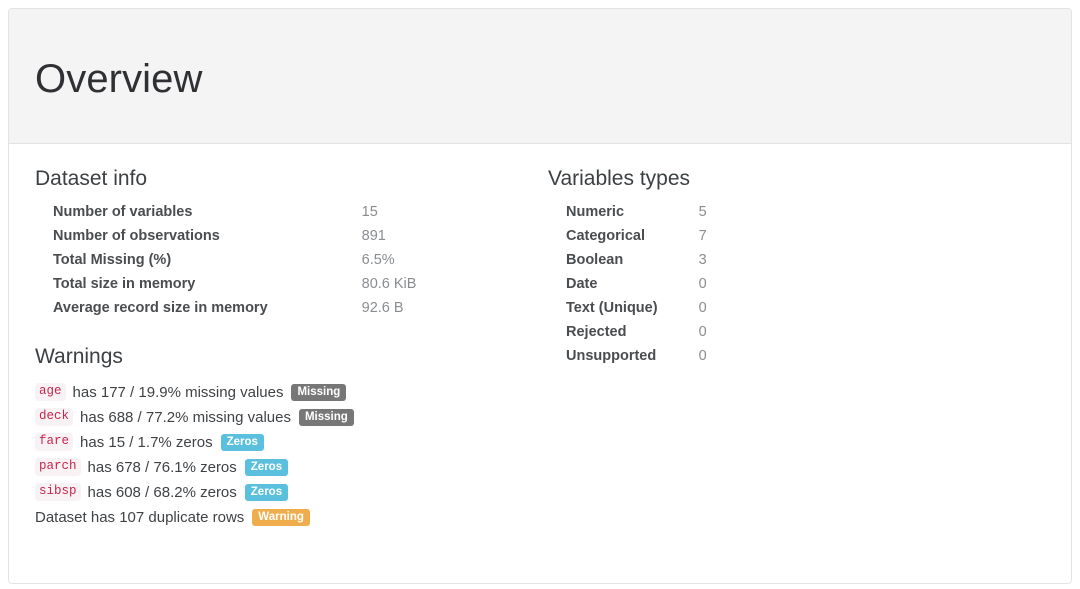  Describe the element at coordinates (50, 392) in the screenshot. I see `warning-variable-code: age` at that location.